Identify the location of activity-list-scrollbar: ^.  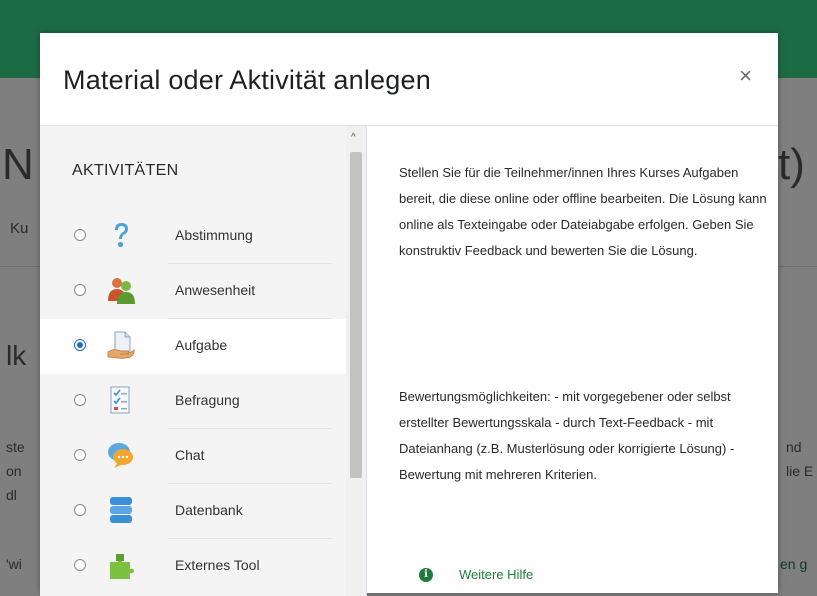
(356, 361).